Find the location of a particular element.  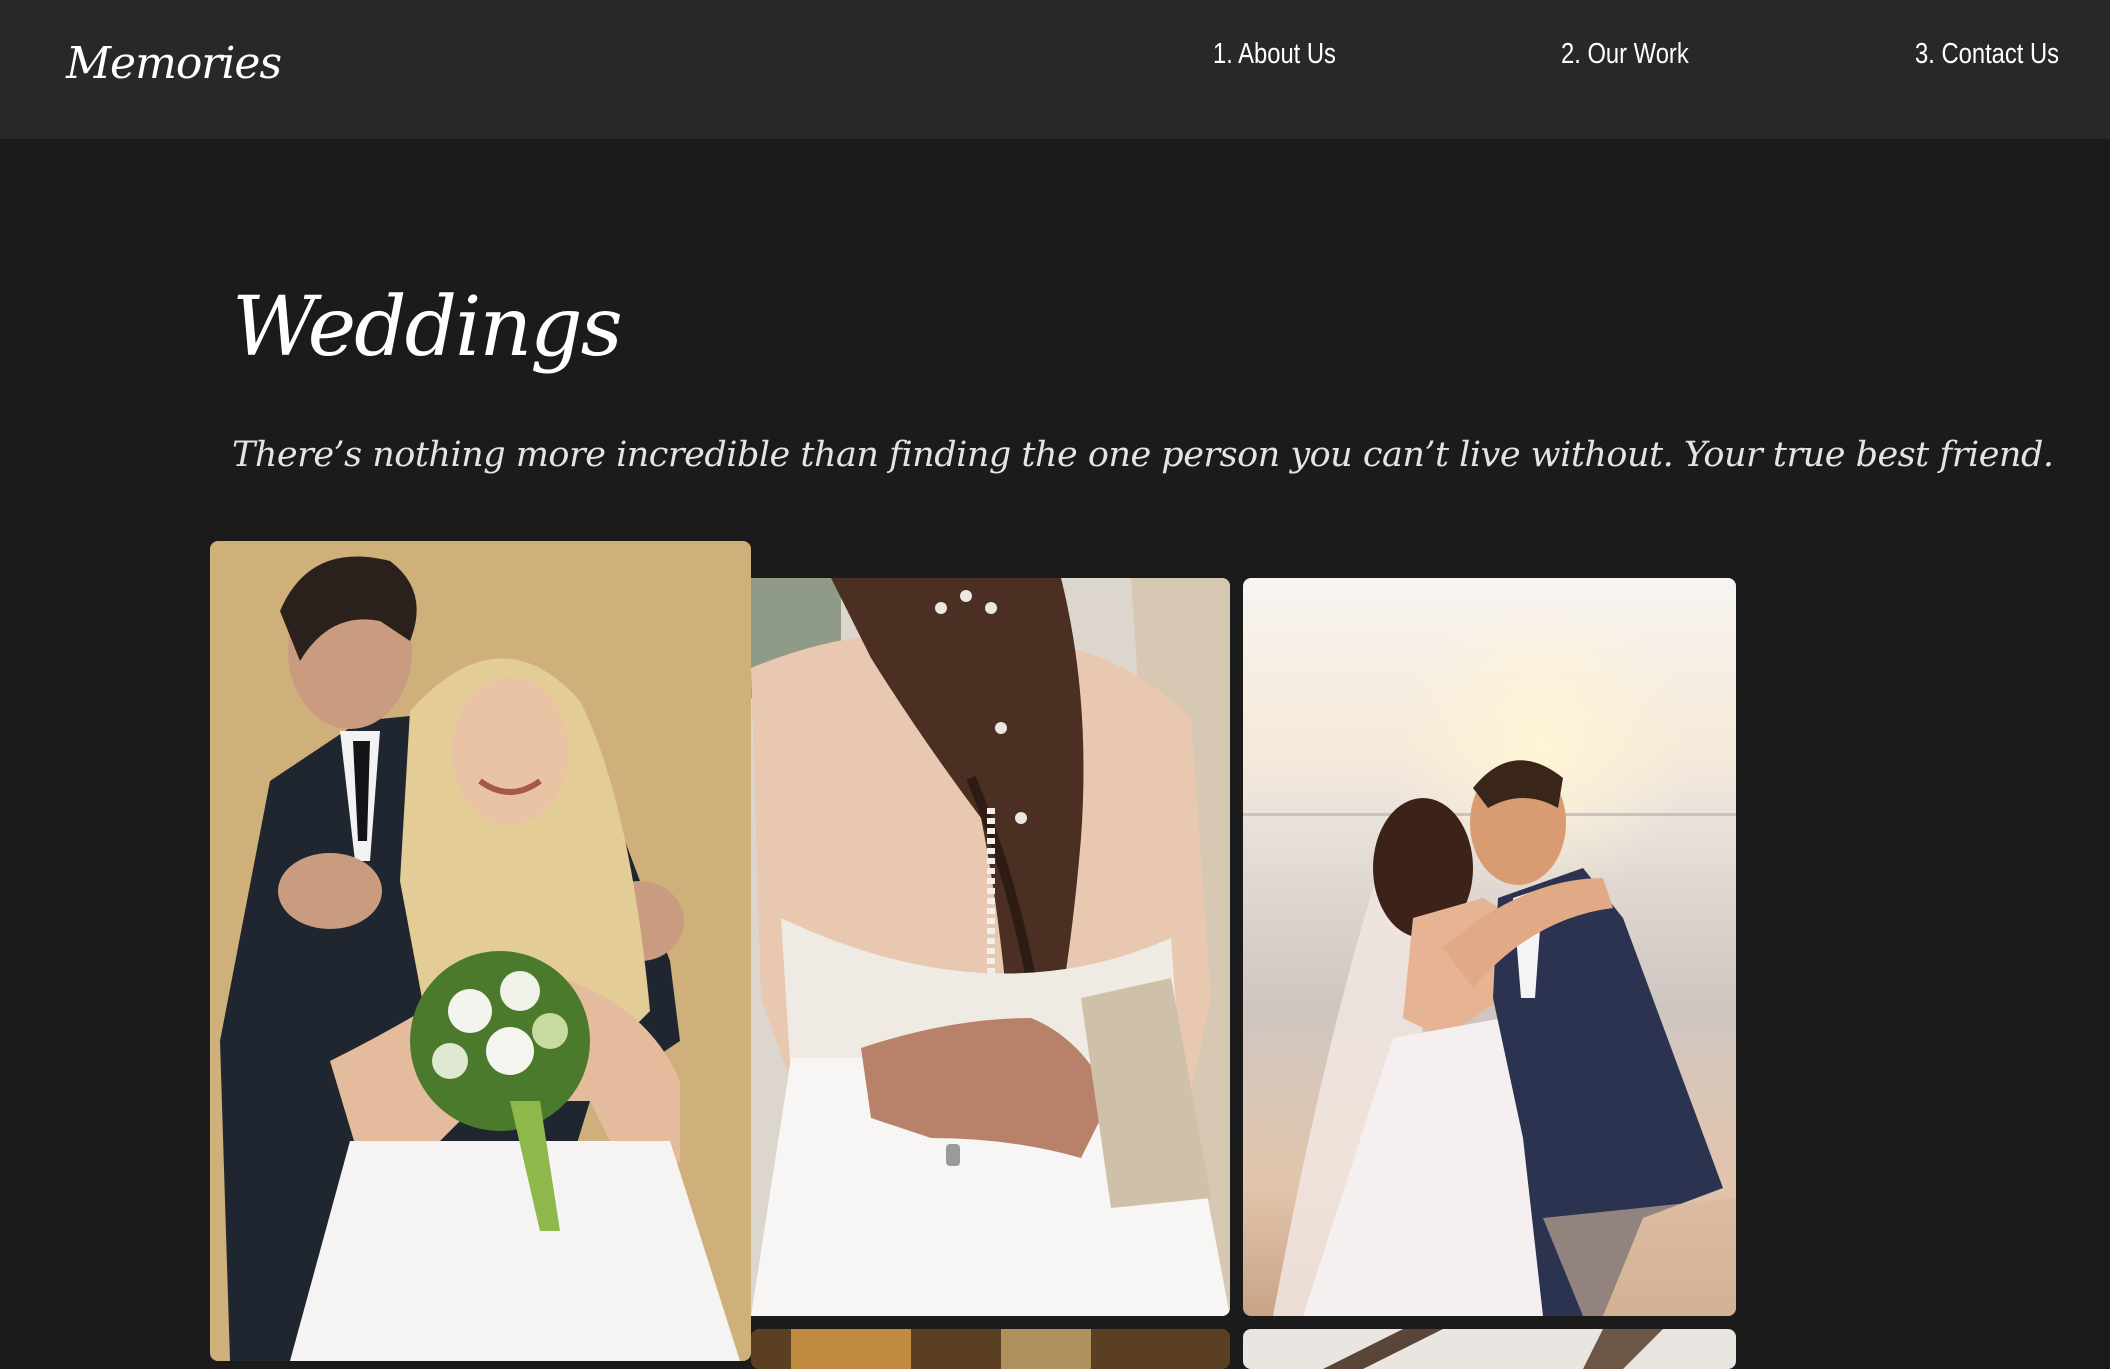

page-title: Weddings is located at coordinates (427, 327).